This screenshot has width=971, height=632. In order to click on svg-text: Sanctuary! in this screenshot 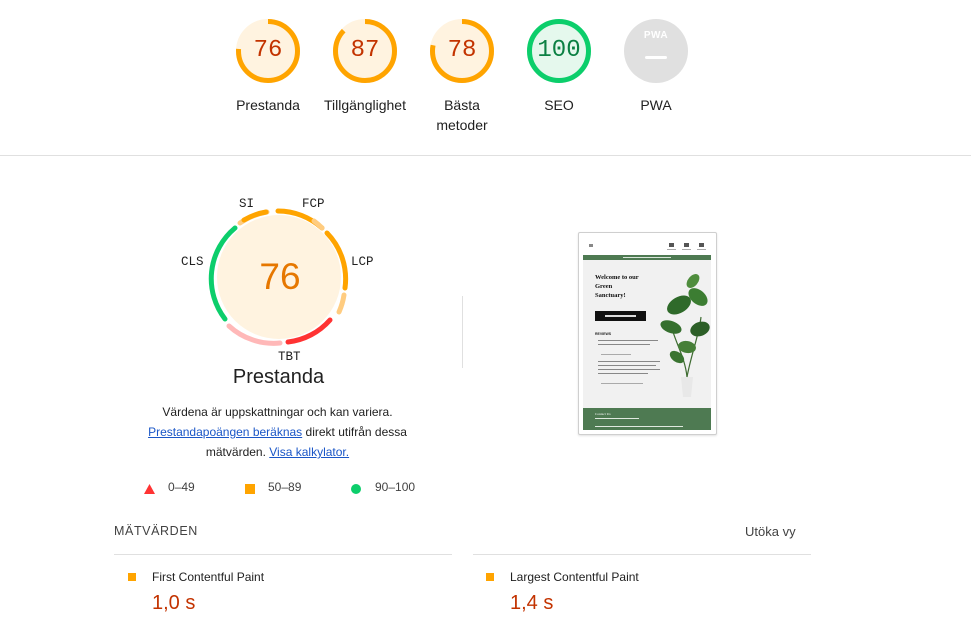, I will do `click(610, 295)`.